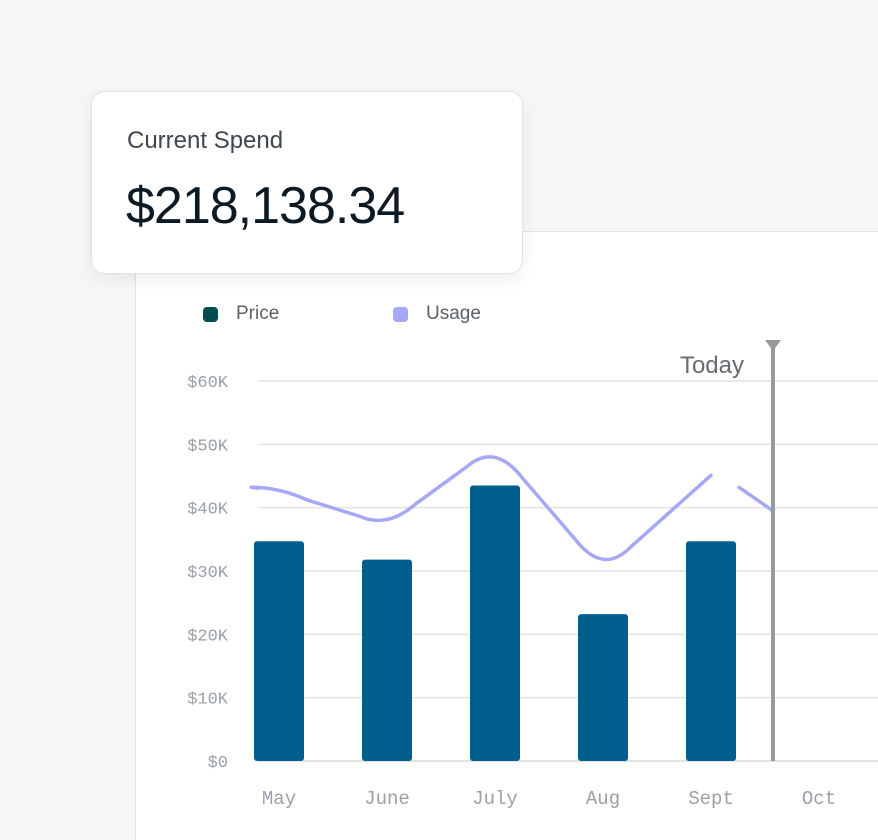 The width and height of the screenshot is (878, 840). I want to click on legend-item-price: Price, so click(241, 314).